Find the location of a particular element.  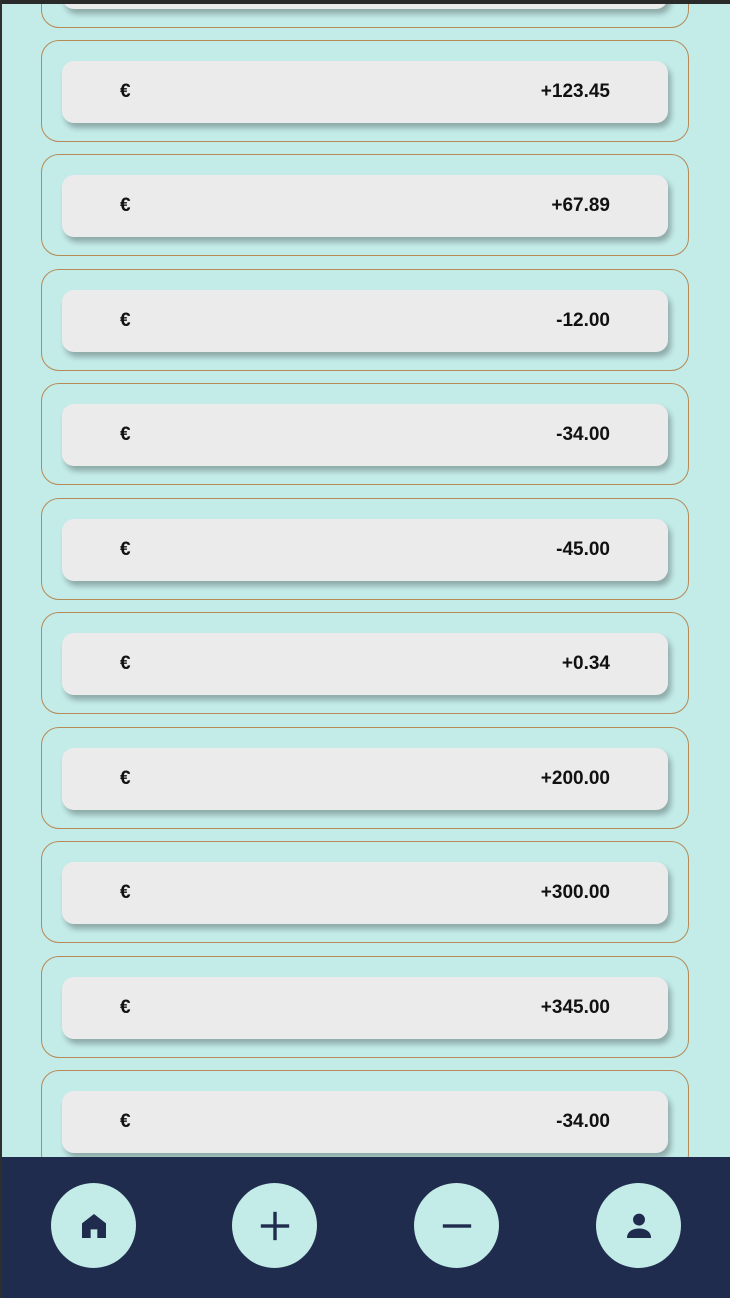

plus-icon is located at coordinates (275, 1226).